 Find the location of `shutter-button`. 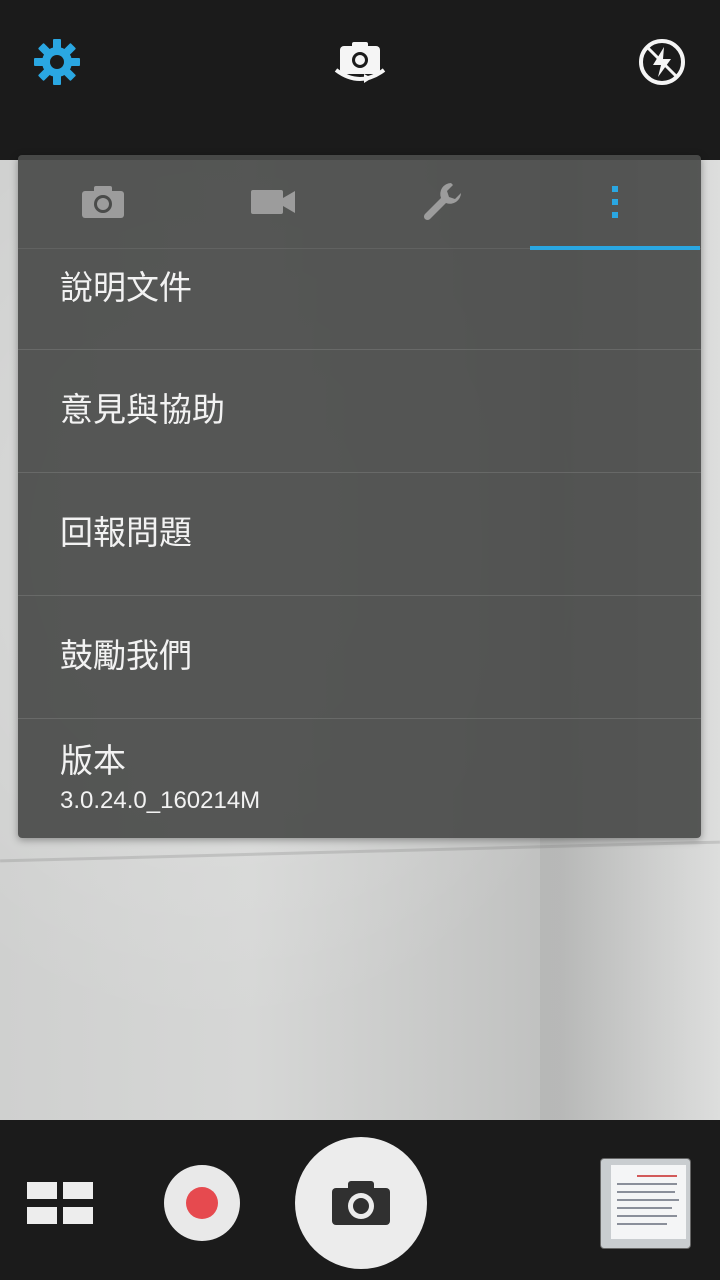

shutter-button is located at coordinates (361, 1203).